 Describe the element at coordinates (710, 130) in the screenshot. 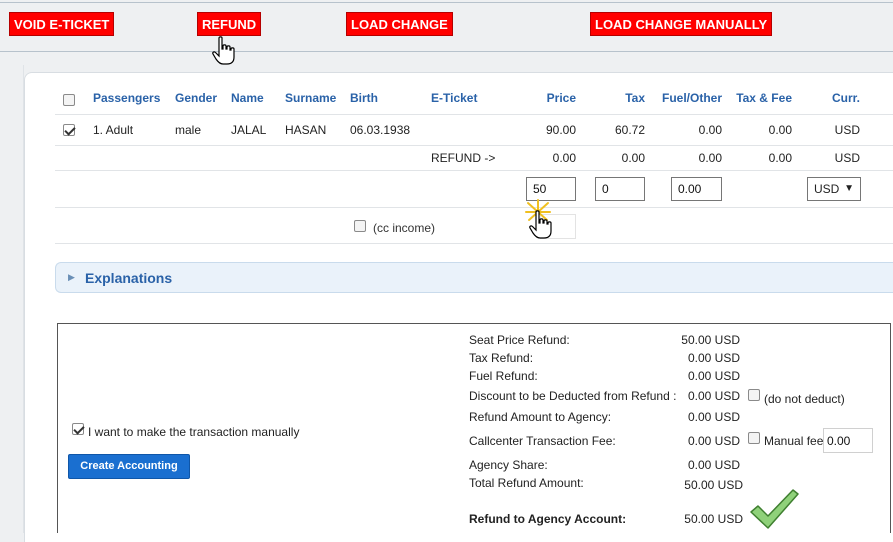

I see `passenger-fuel: 0.00` at that location.